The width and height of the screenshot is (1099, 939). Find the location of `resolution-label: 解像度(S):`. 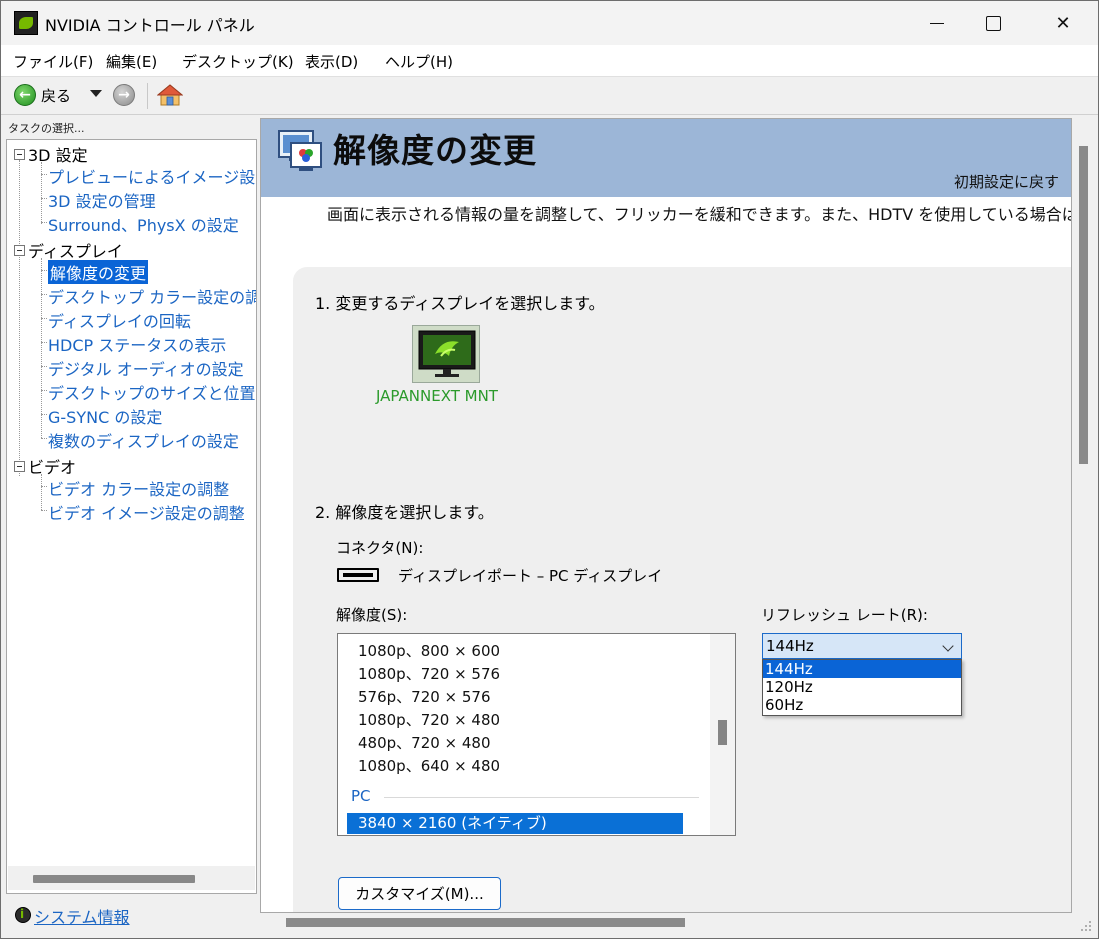

resolution-label: 解像度(S): is located at coordinates (372, 615).